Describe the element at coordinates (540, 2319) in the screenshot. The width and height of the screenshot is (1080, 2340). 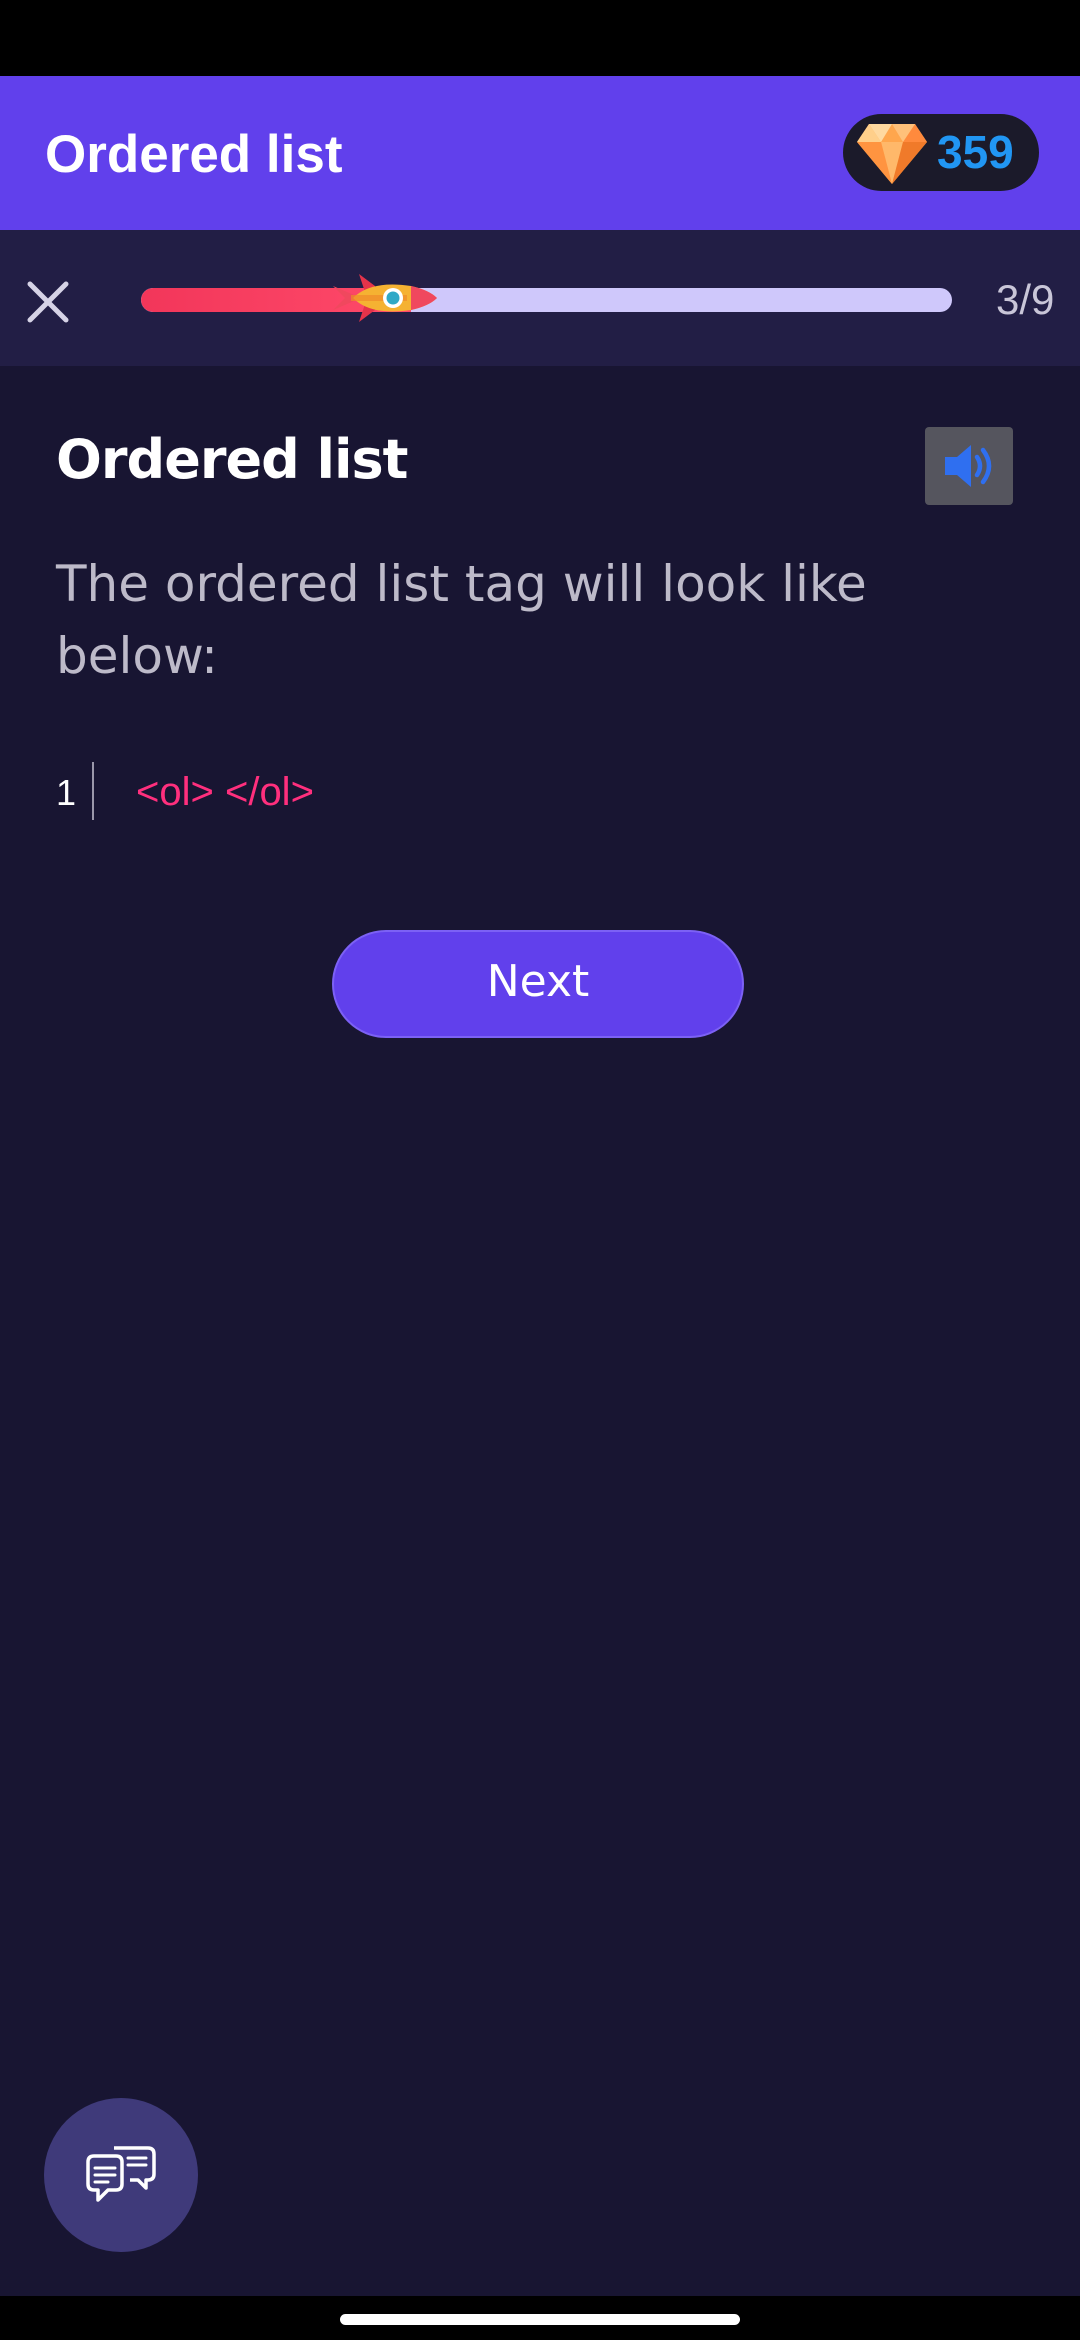
I see `home-indicator` at that location.